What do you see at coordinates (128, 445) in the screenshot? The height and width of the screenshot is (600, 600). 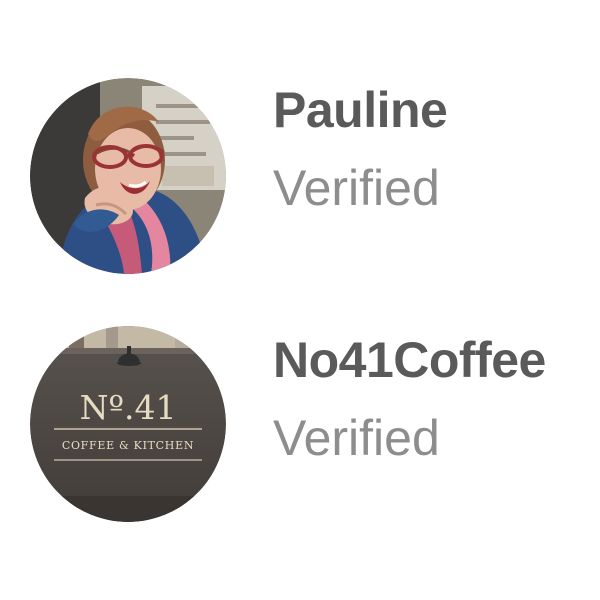 I see `sign-subtitle: COFFEE & KITCHEN` at bounding box center [128, 445].